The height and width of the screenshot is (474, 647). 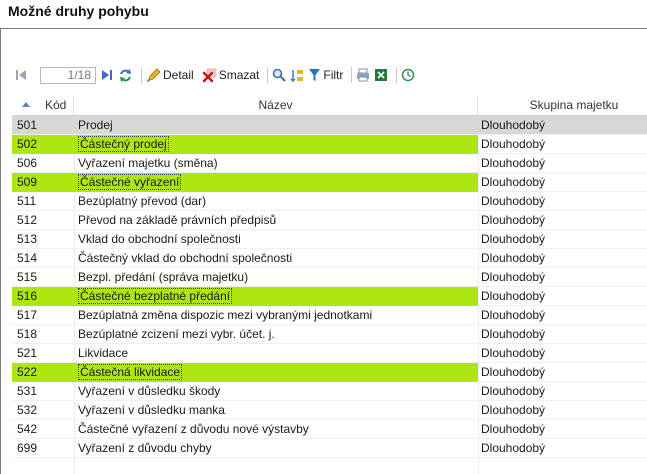 I want to click on cell-nazev-text: Částečné vyřazení, so click(x=130, y=182).